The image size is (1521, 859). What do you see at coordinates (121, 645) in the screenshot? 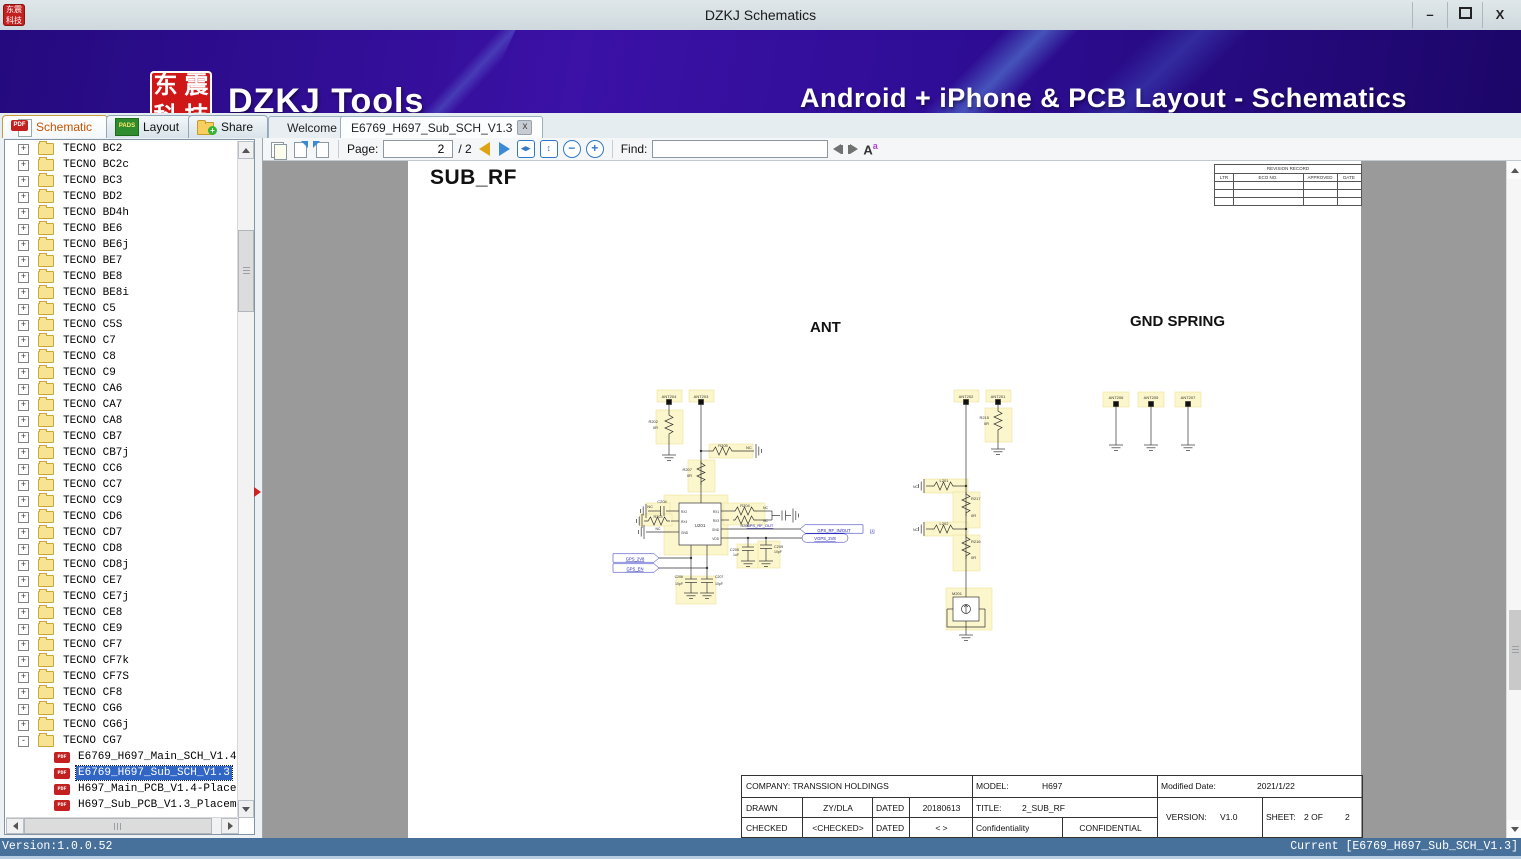
I see `tree-folder: + TECNO CF7` at bounding box center [121, 645].